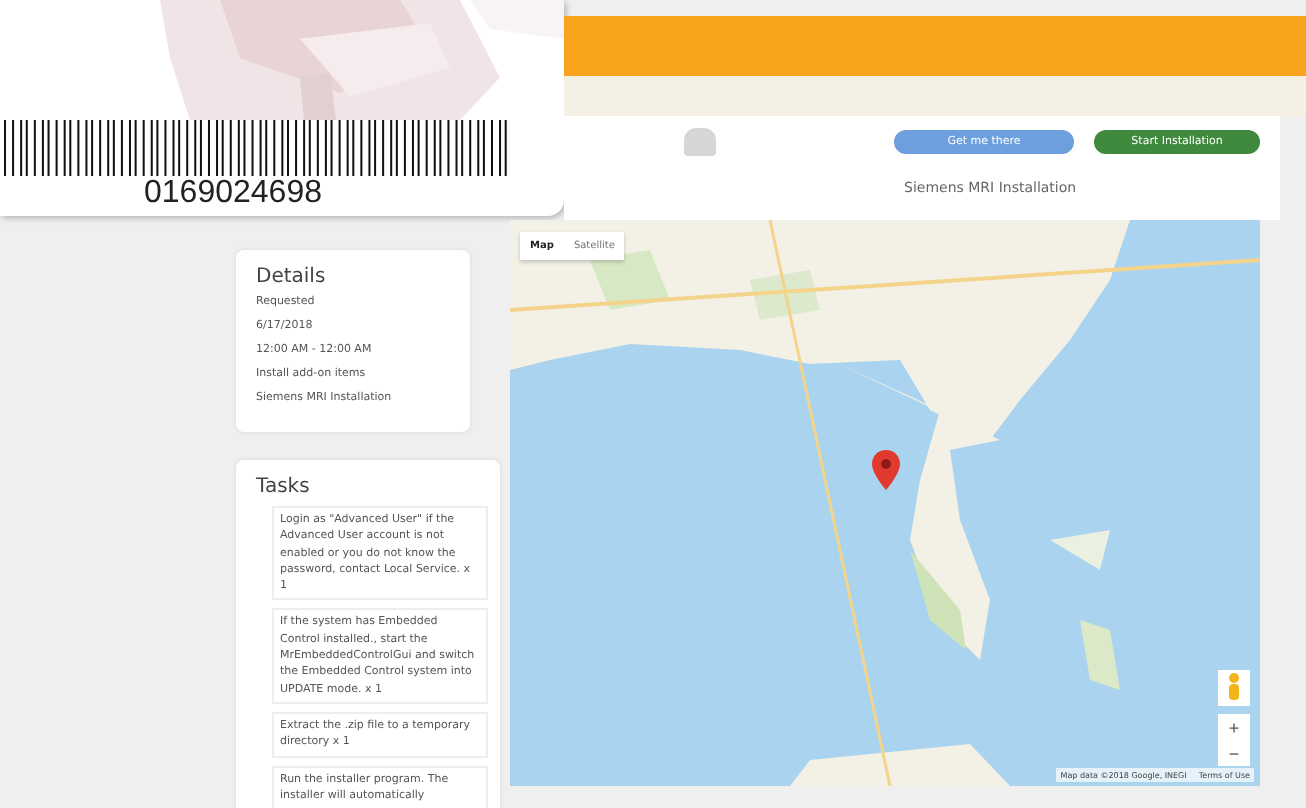  What do you see at coordinates (886, 470) in the screenshot?
I see `map-pin-icon` at bounding box center [886, 470].